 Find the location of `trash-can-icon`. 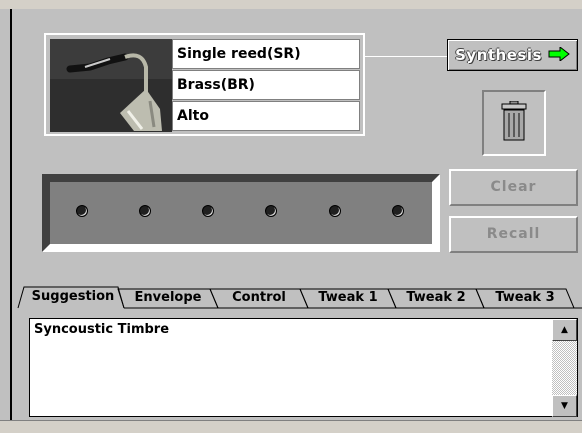

trash-can-icon is located at coordinates (514, 122).